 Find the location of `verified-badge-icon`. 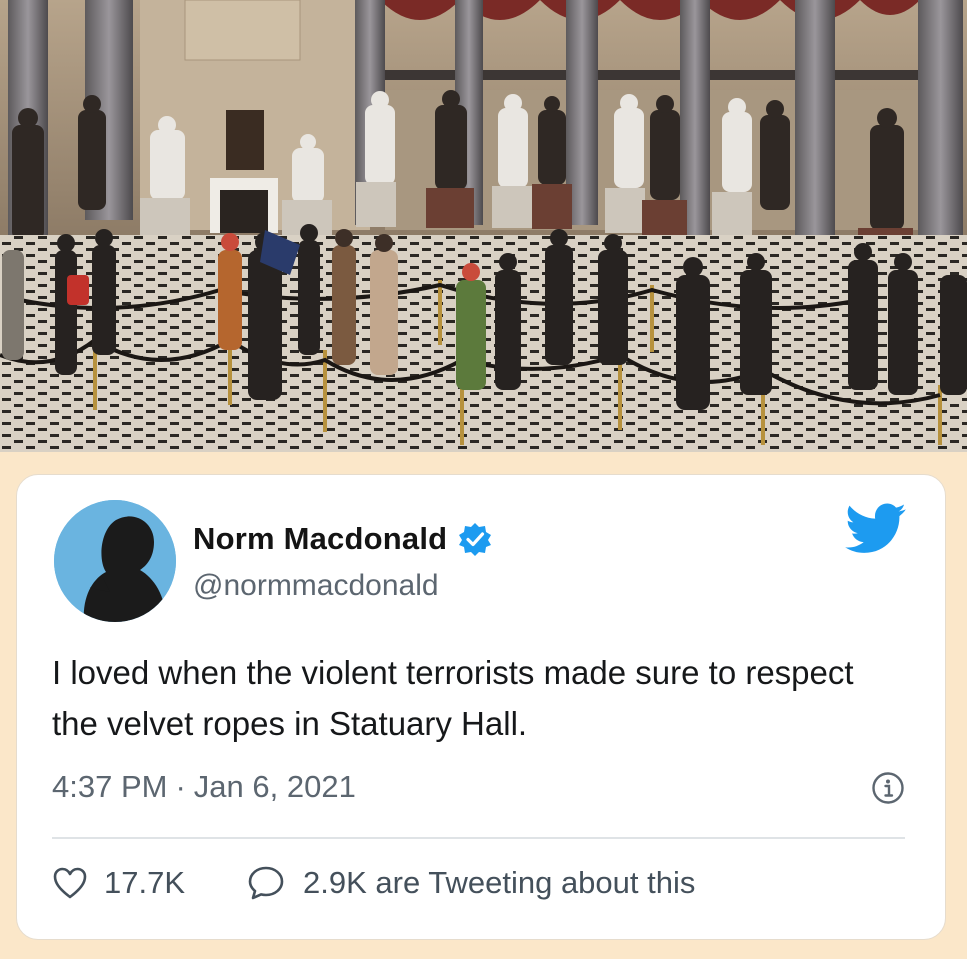

verified-badge-icon is located at coordinates (475, 539).